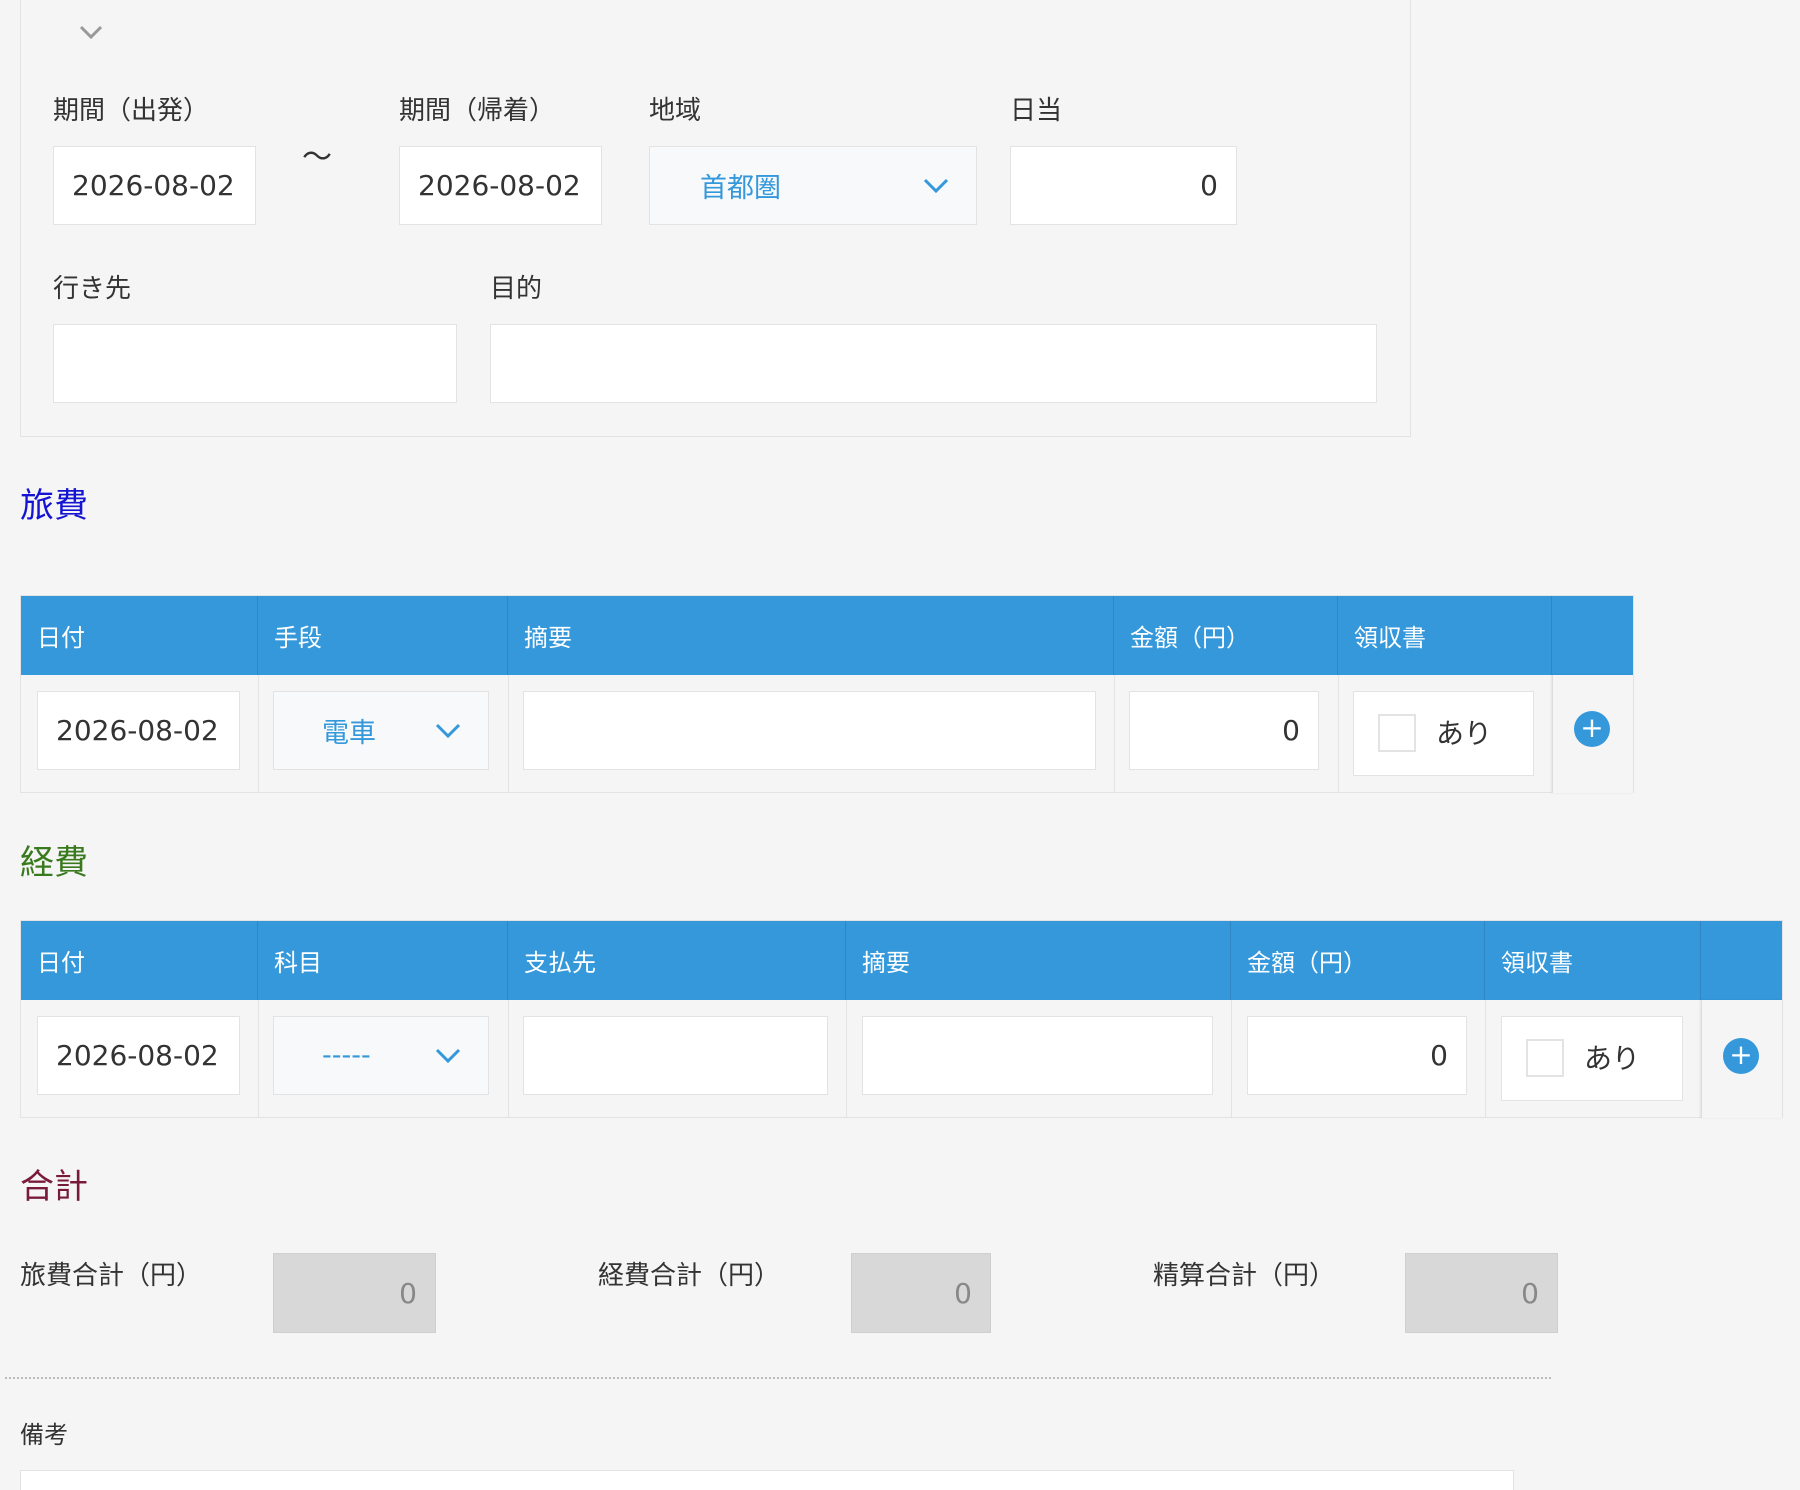  Describe the element at coordinates (1357, 1055) in the screenshot. I see `expense-amount-input: 0` at that location.